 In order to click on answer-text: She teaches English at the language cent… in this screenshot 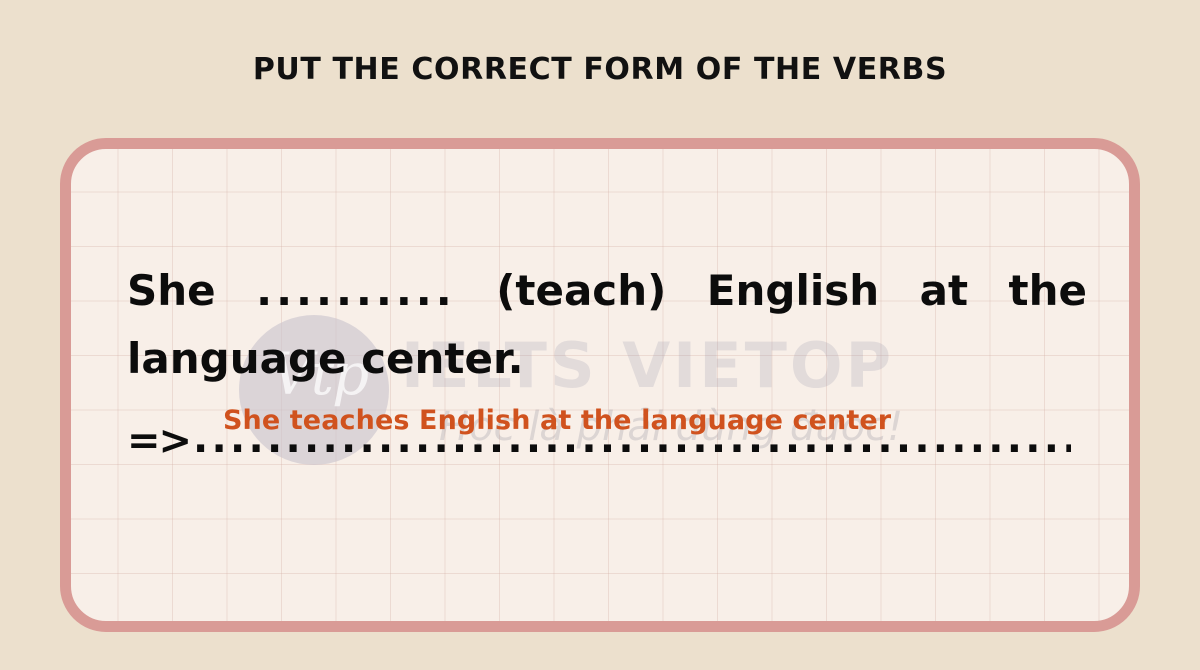, I will do `click(557, 421)`.